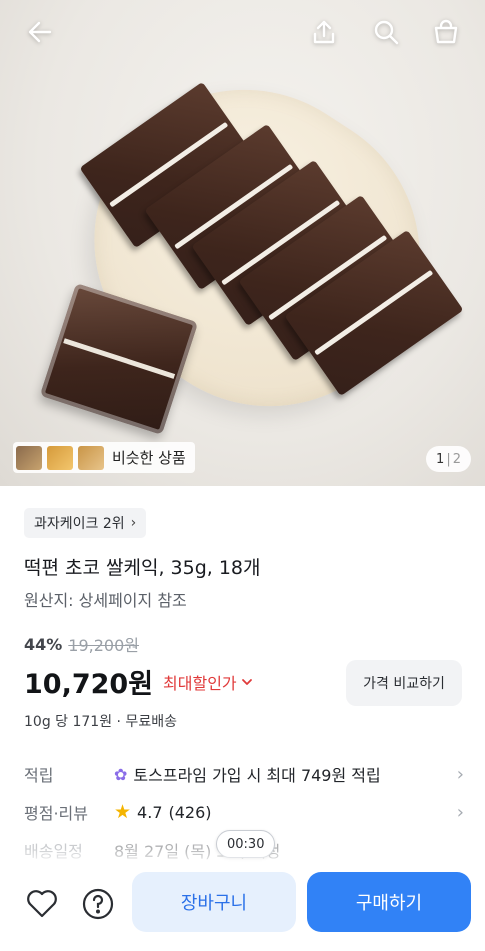 The width and height of the screenshot is (485, 951). I want to click on review-label: 평점·리뷰, so click(56, 813).